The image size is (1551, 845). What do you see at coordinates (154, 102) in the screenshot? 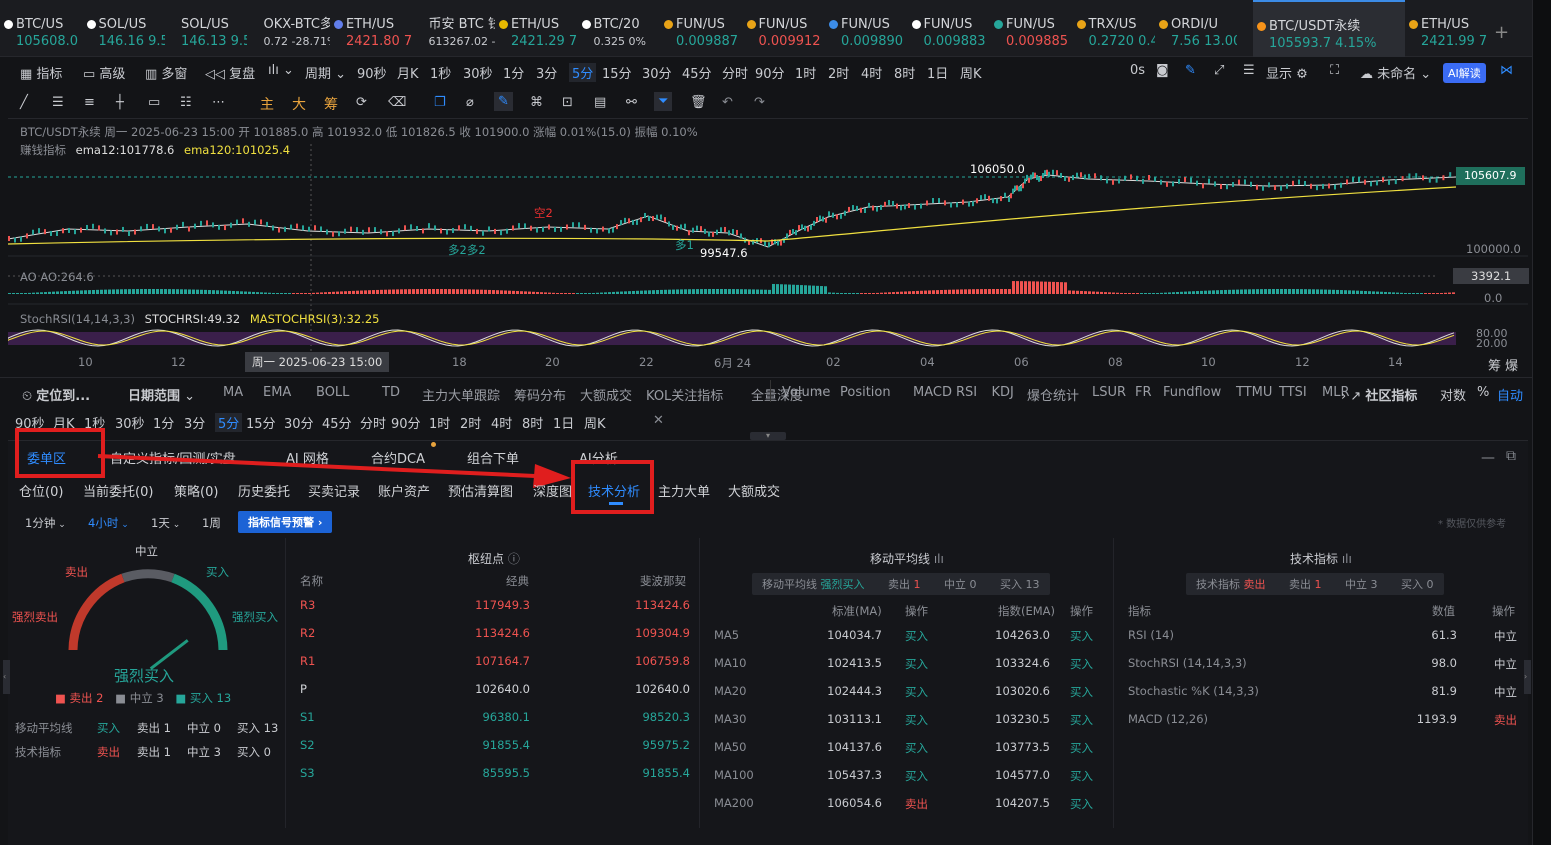
I see `rect-icon: ▭` at bounding box center [154, 102].